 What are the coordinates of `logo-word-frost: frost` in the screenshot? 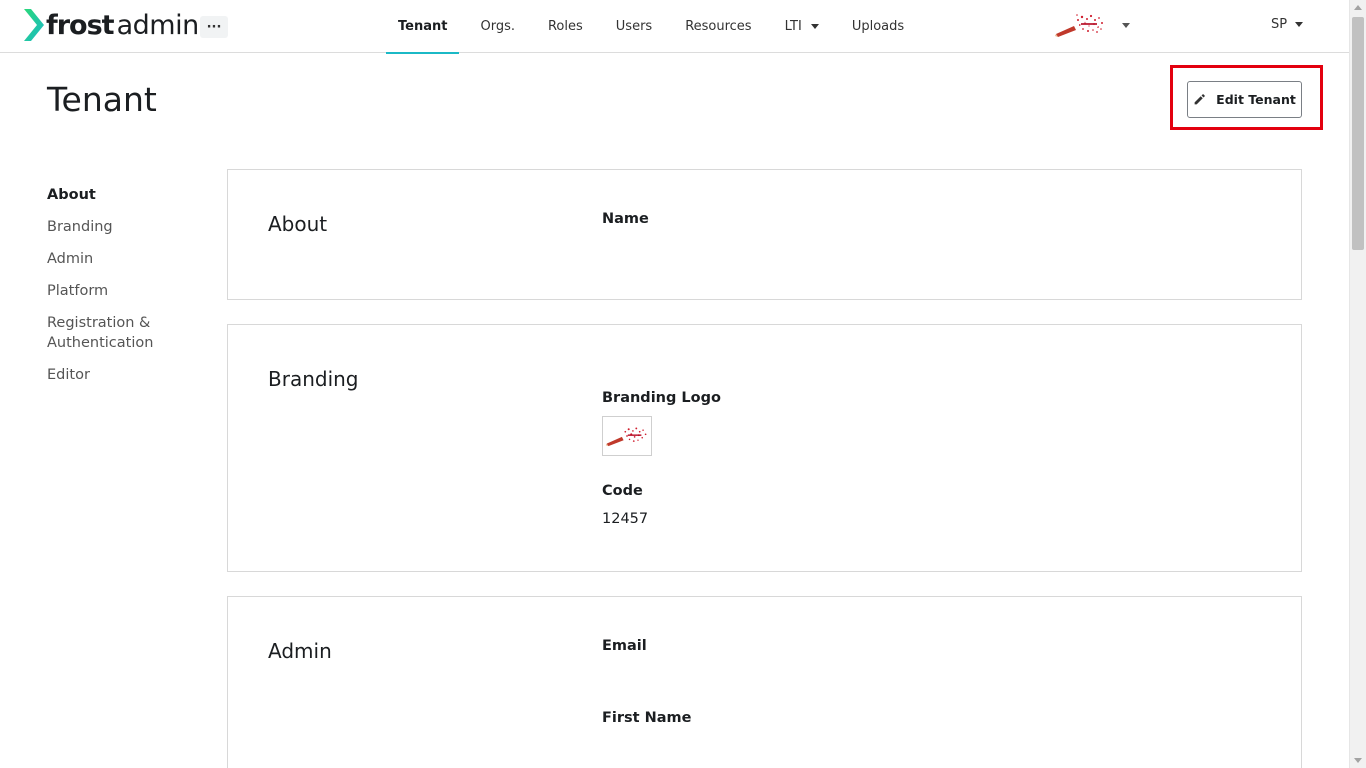 It's located at (80, 25).